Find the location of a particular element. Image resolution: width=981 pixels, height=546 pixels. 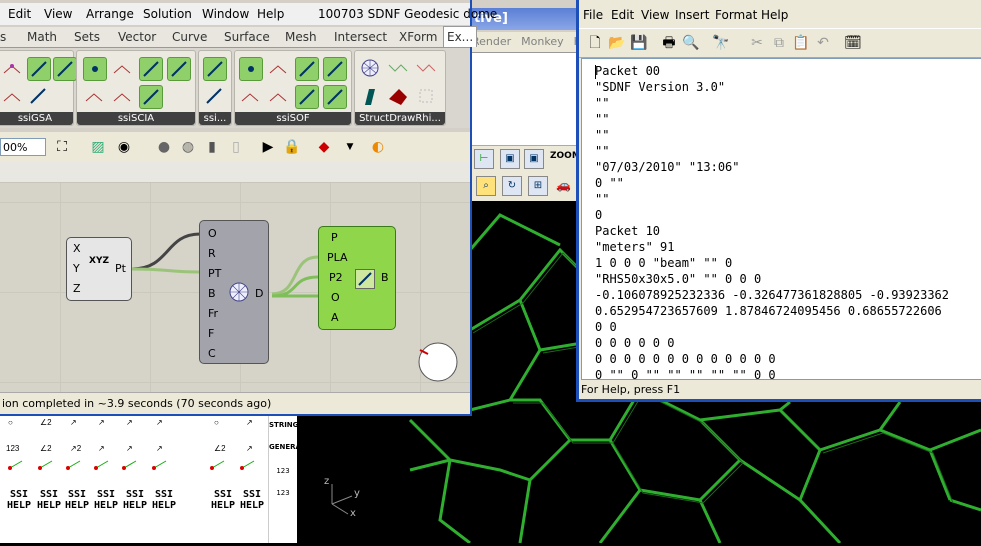

cut-icon: ✂ is located at coordinates (757, 43).